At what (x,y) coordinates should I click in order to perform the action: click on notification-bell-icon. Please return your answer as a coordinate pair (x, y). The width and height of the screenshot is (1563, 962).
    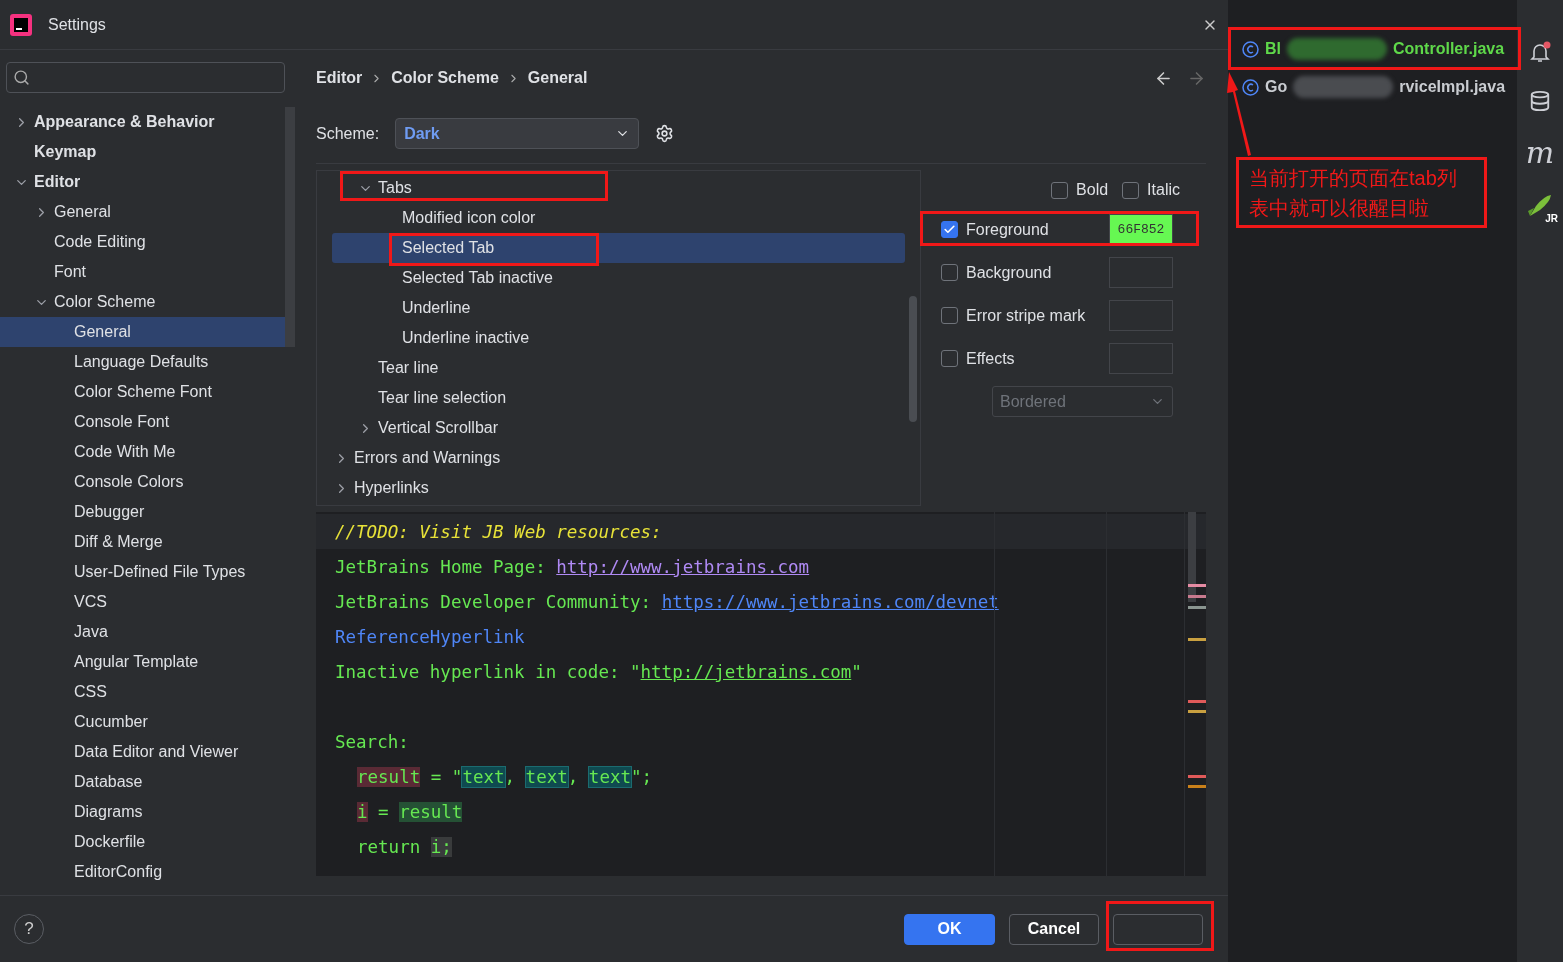
    Looking at the image, I should click on (1540, 52).